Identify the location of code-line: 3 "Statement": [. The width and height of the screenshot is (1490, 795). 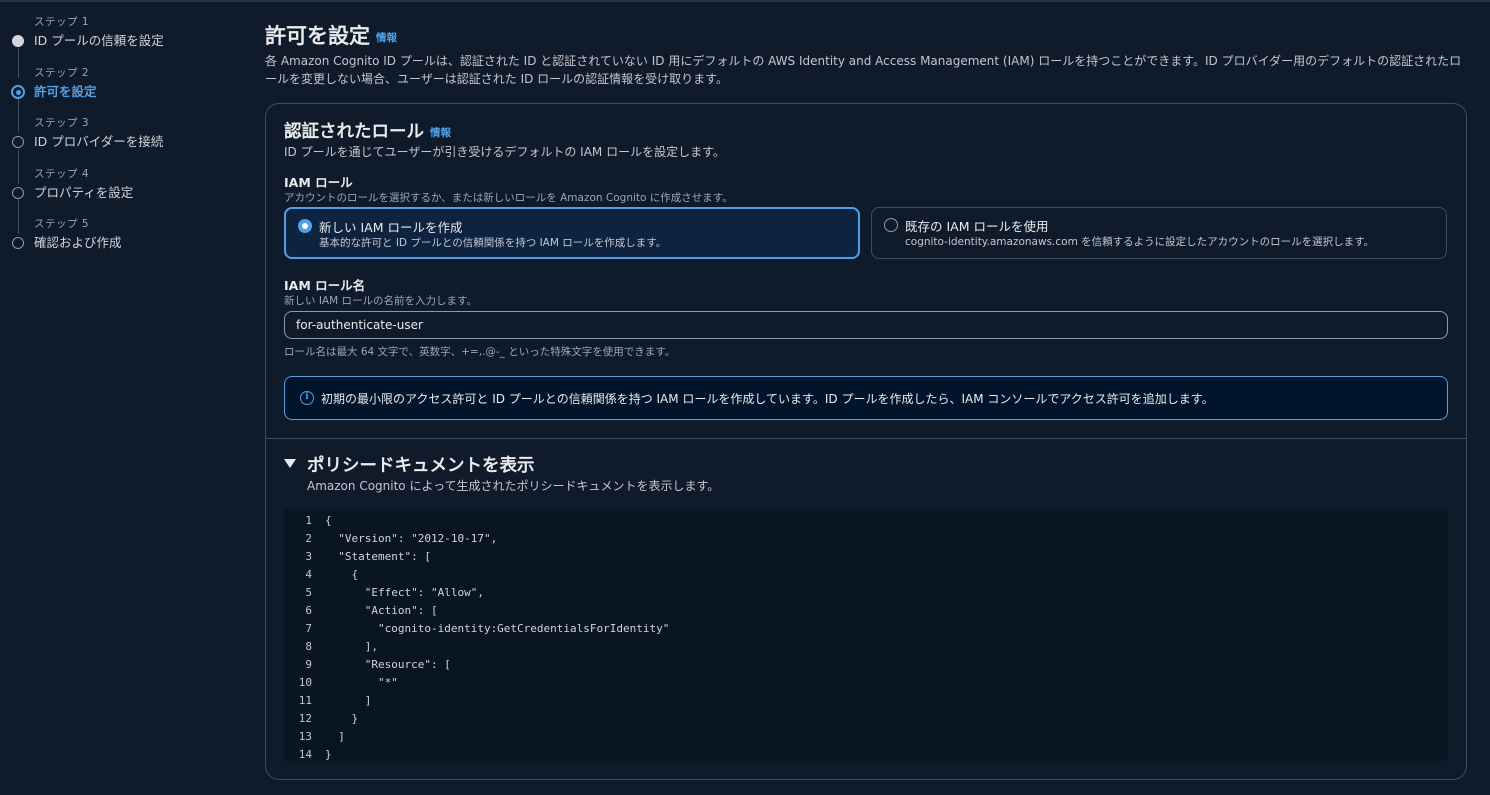
(866, 557).